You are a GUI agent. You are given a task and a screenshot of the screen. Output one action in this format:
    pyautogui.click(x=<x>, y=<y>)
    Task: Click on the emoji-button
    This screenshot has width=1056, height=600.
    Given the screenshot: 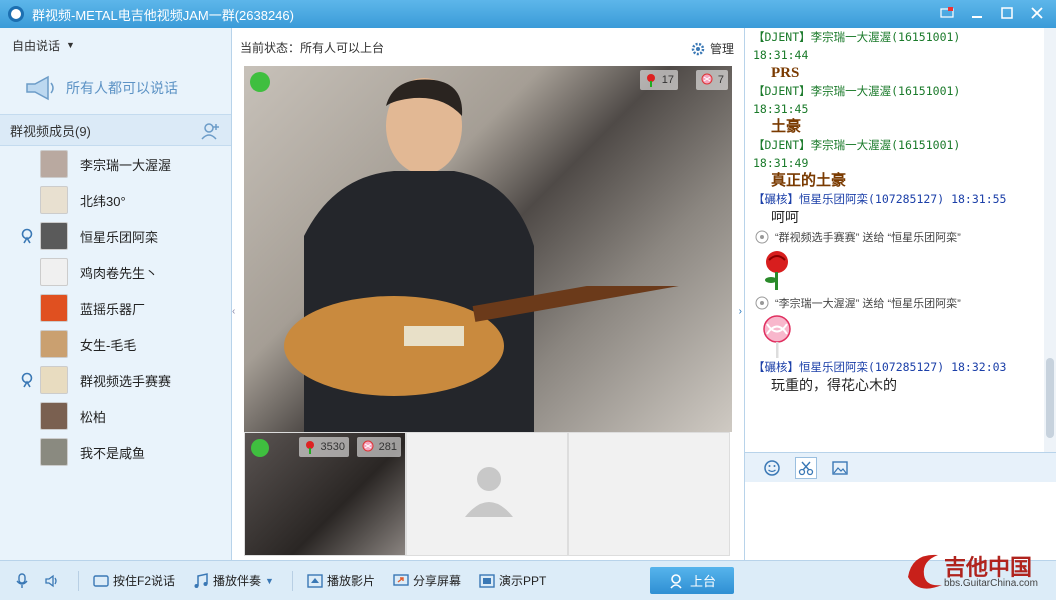 What is the action you would take?
    pyautogui.click(x=772, y=468)
    